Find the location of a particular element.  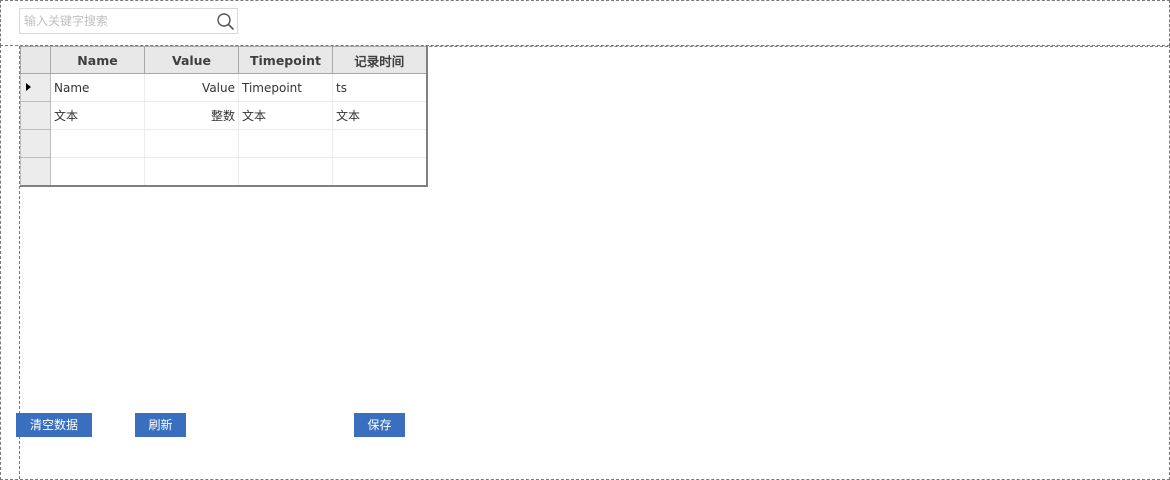

save-button: 保存 is located at coordinates (379, 425).